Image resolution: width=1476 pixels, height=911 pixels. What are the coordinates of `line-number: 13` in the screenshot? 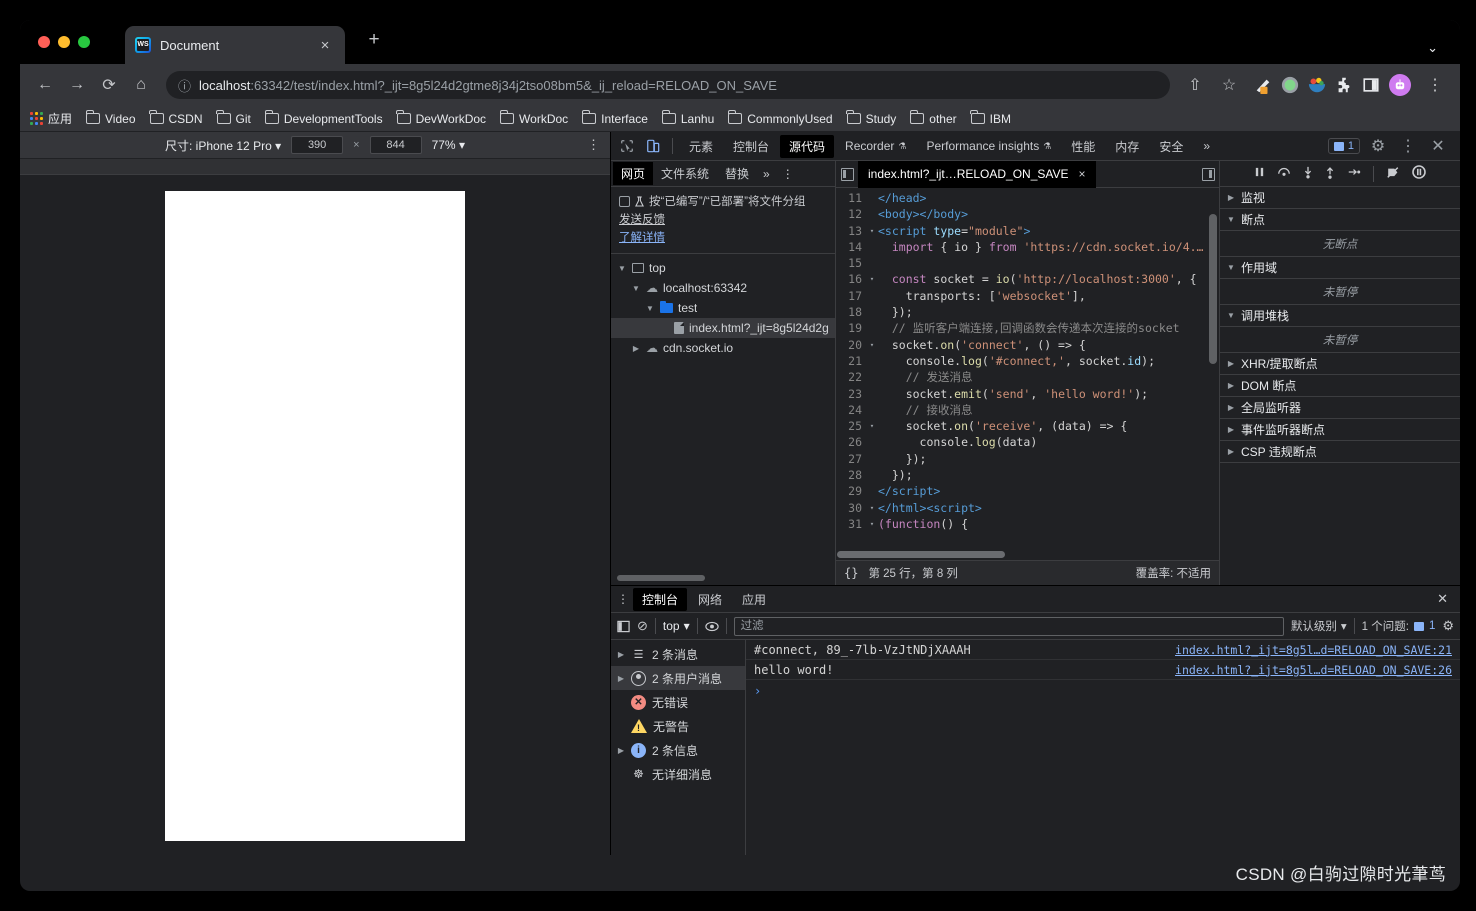 It's located at (851, 231).